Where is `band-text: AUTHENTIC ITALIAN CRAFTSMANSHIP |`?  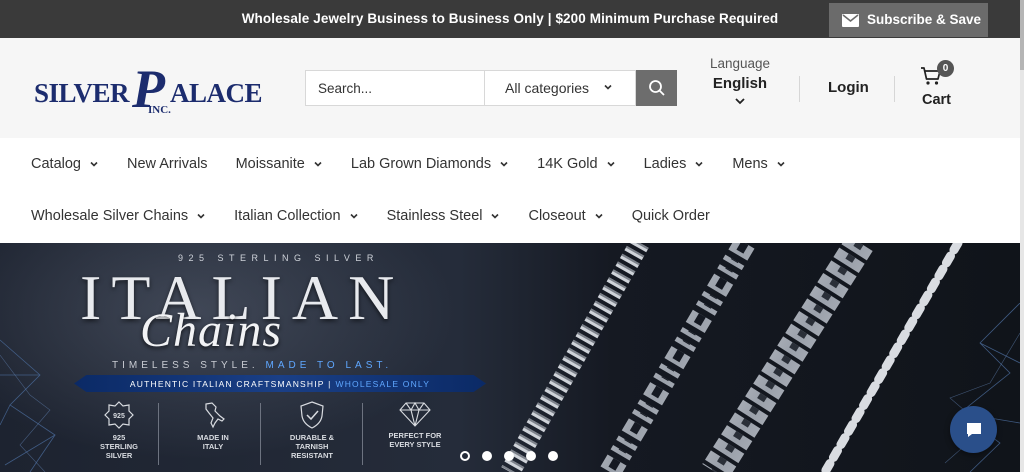 band-text: AUTHENTIC ITALIAN CRAFTSMANSHIP | is located at coordinates (230, 383).